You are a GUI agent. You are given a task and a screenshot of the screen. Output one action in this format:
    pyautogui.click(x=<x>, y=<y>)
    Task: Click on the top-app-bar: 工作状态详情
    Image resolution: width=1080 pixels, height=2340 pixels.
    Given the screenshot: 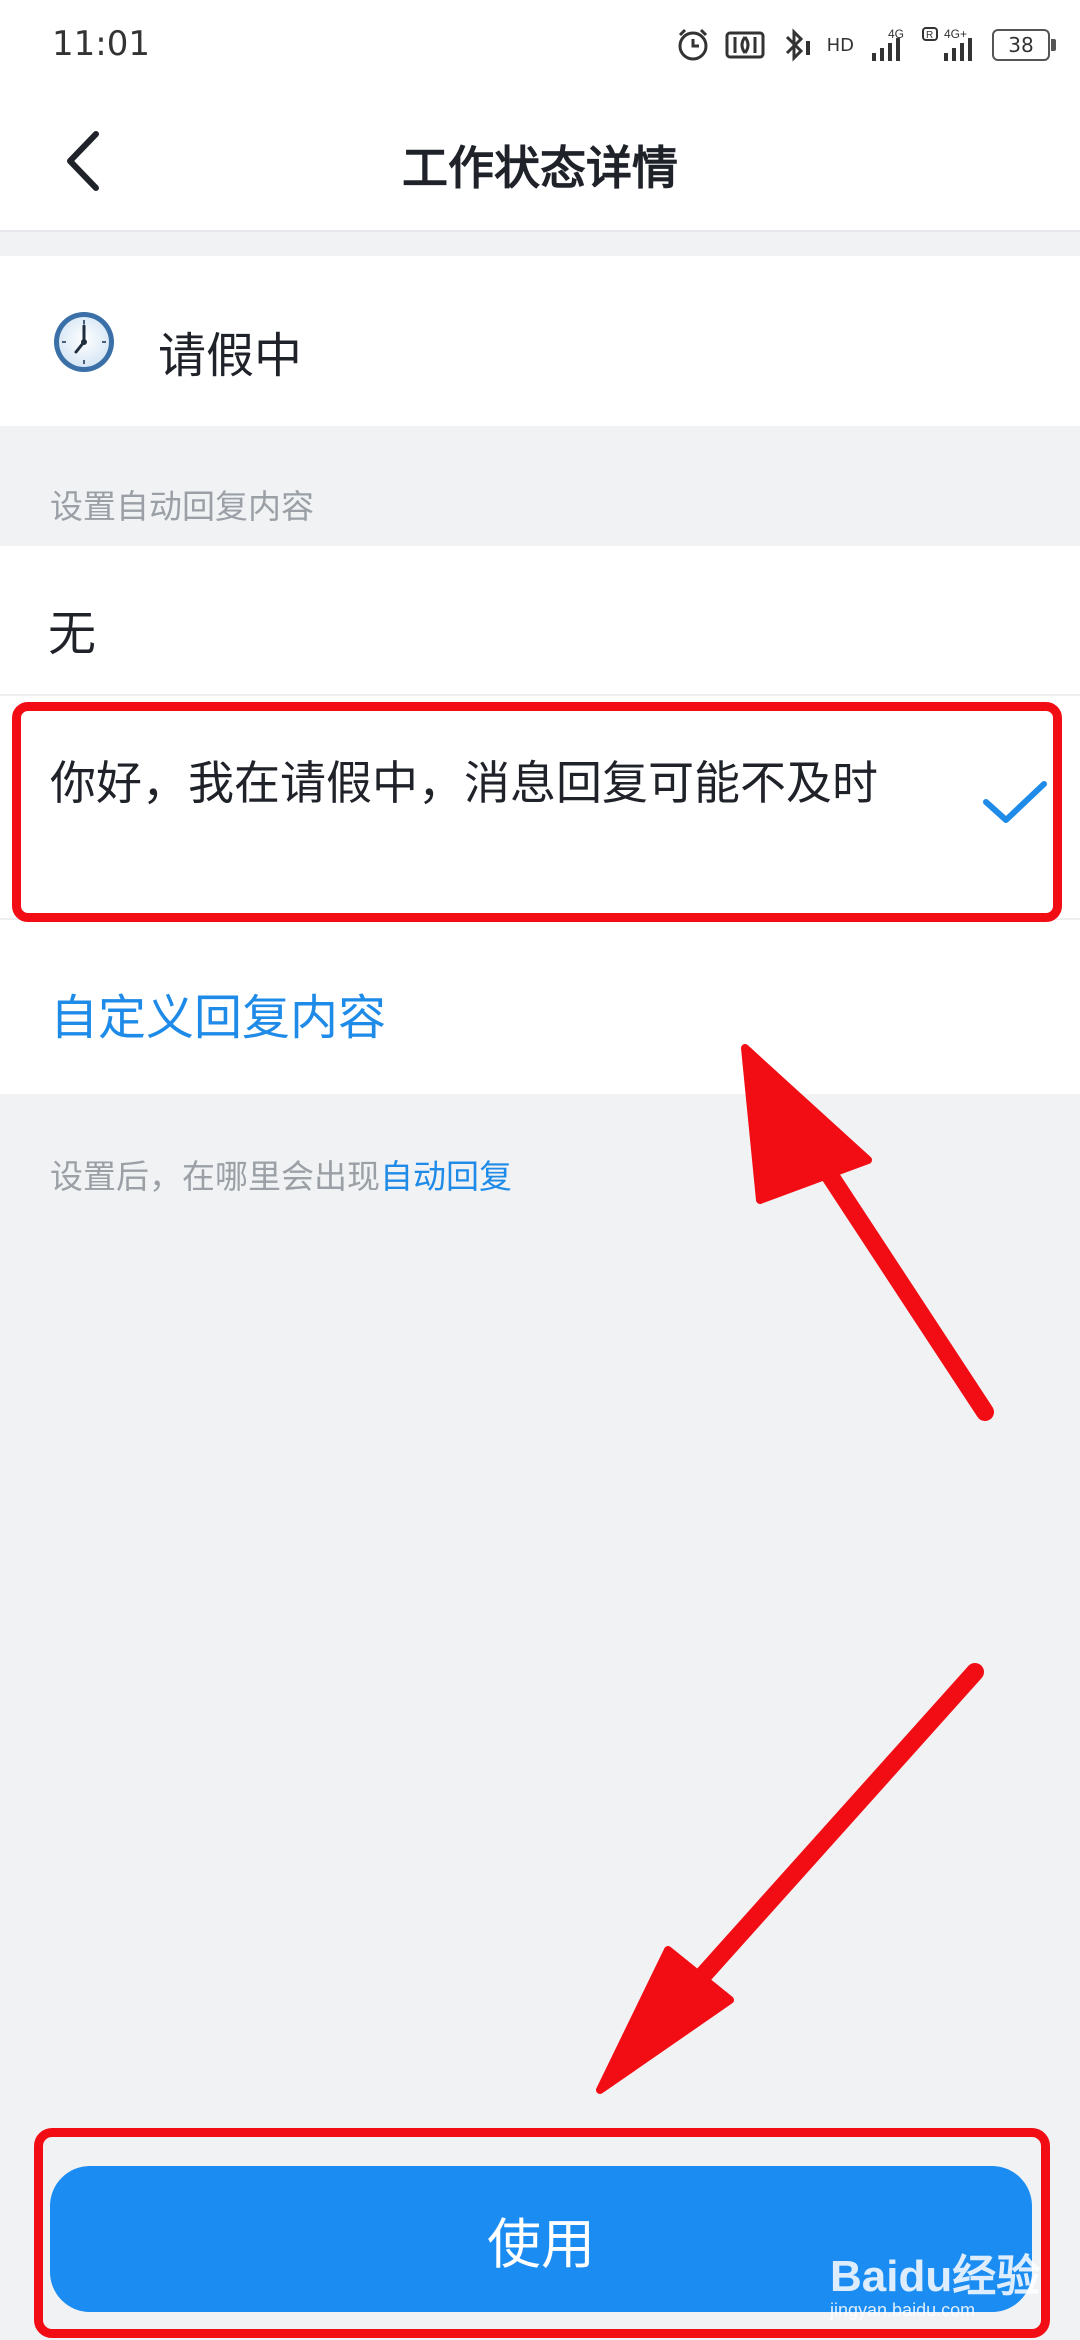 What is the action you would take?
    pyautogui.click(x=540, y=162)
    